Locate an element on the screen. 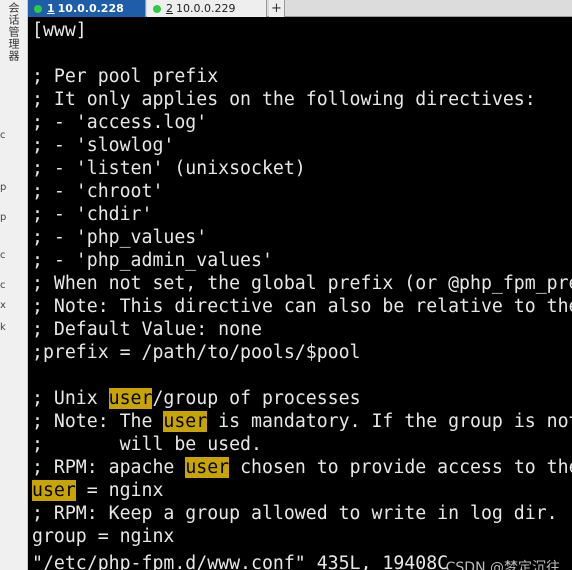 The width and height of the screenshot is (572, 570). terminal-line: ;prefix = /path/to/pools/$pool is located at coordinates (196, 352).